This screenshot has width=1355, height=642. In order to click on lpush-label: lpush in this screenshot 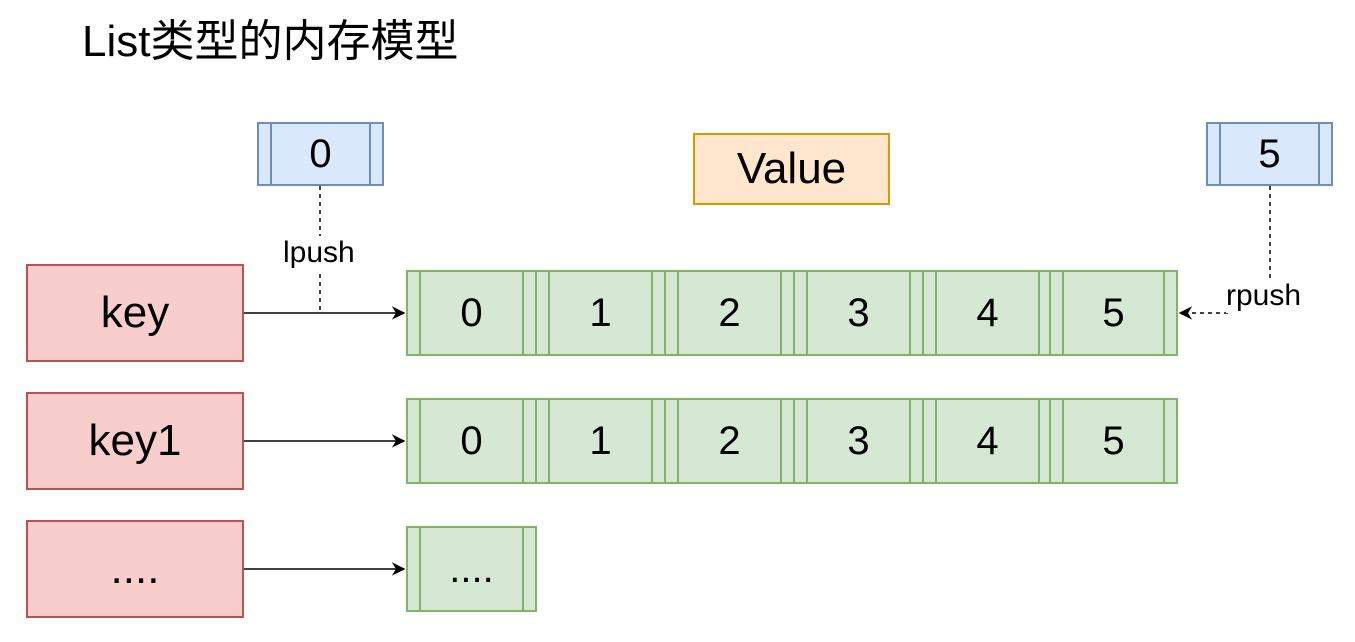, I will do `click(319, 253)`.